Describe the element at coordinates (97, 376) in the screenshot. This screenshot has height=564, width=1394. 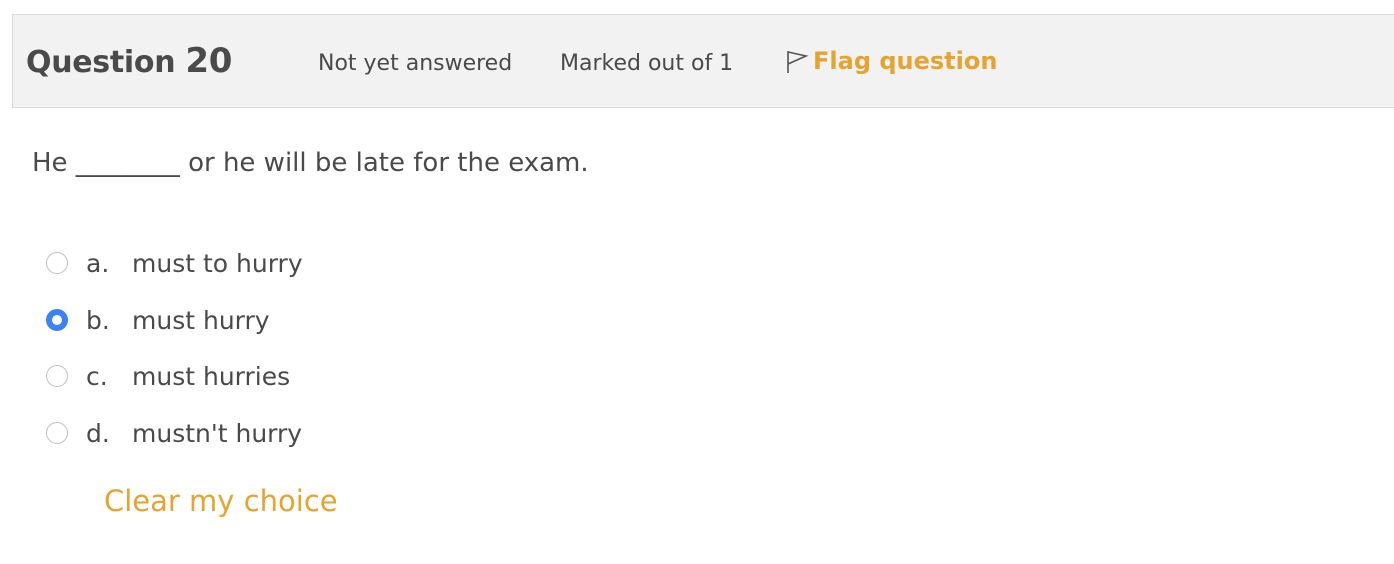
I see `option-letter: c.` at that location.